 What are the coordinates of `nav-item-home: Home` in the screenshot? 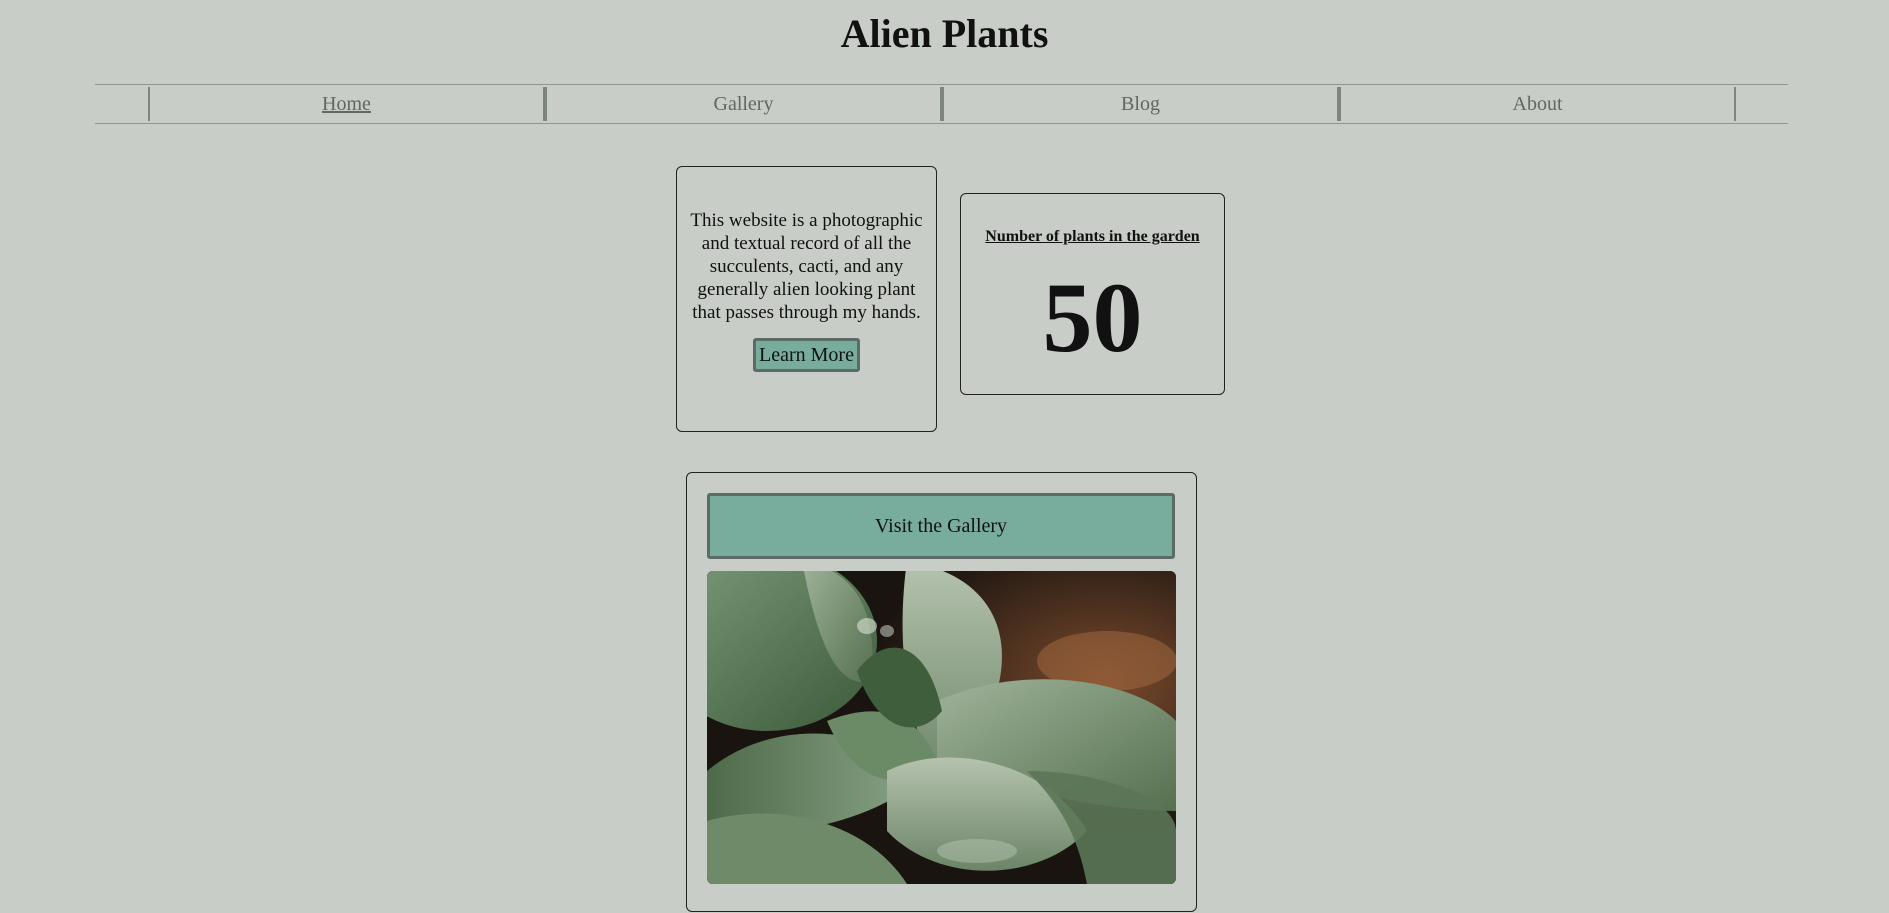 It's located at (346, 104).